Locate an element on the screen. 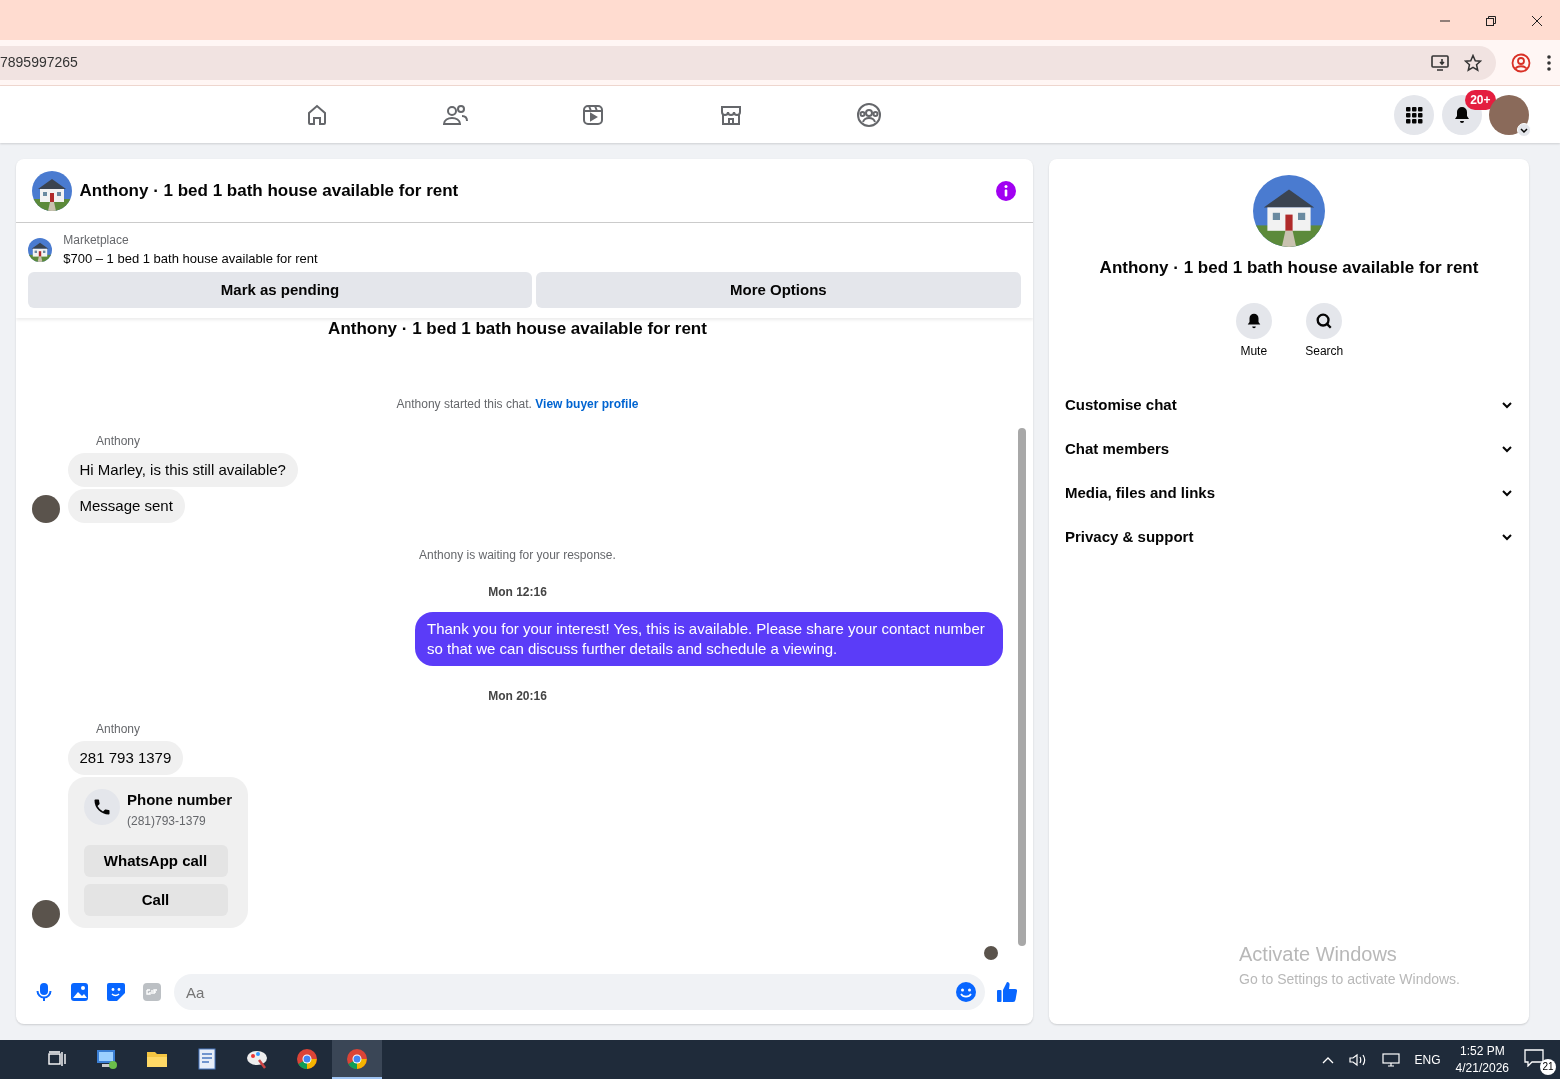  clock-date: 4/21/2026 is located at coordinates (1482, 1068).